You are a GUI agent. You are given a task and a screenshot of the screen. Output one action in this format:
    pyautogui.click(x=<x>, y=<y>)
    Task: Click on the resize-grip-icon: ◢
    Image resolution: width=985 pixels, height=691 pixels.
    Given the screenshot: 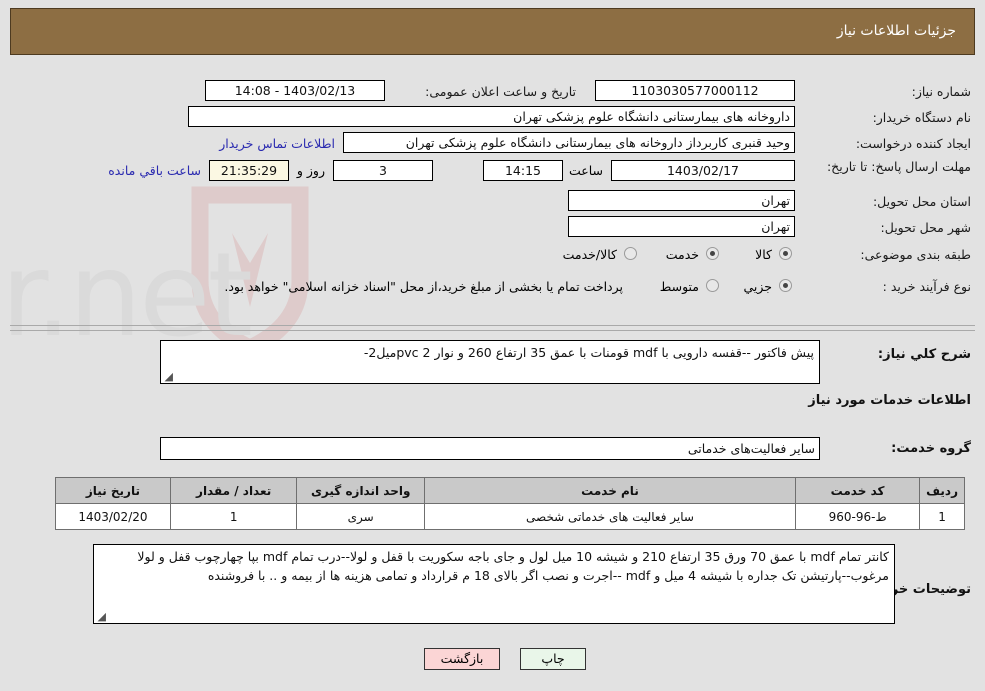 What is the action you would take?
    pyautogui.click(x=168, y=376)
    